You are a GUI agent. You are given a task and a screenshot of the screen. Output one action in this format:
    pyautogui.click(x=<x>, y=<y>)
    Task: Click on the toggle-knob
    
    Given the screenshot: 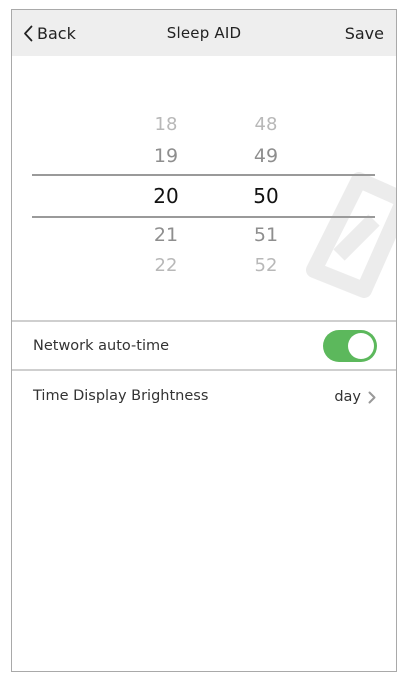 What is the action you would take?
    pyautogui.click(x=361, y=346)
    